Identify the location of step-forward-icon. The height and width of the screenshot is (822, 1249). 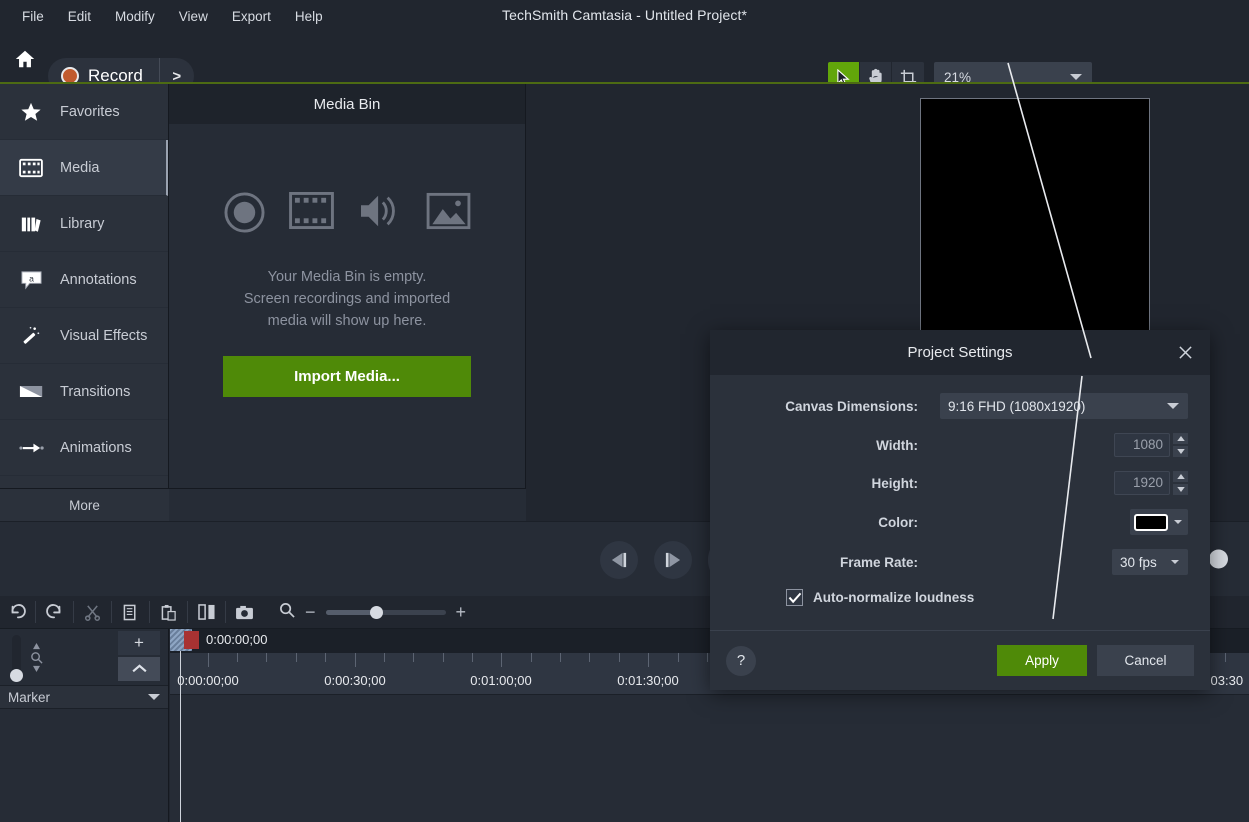
(673, 559).